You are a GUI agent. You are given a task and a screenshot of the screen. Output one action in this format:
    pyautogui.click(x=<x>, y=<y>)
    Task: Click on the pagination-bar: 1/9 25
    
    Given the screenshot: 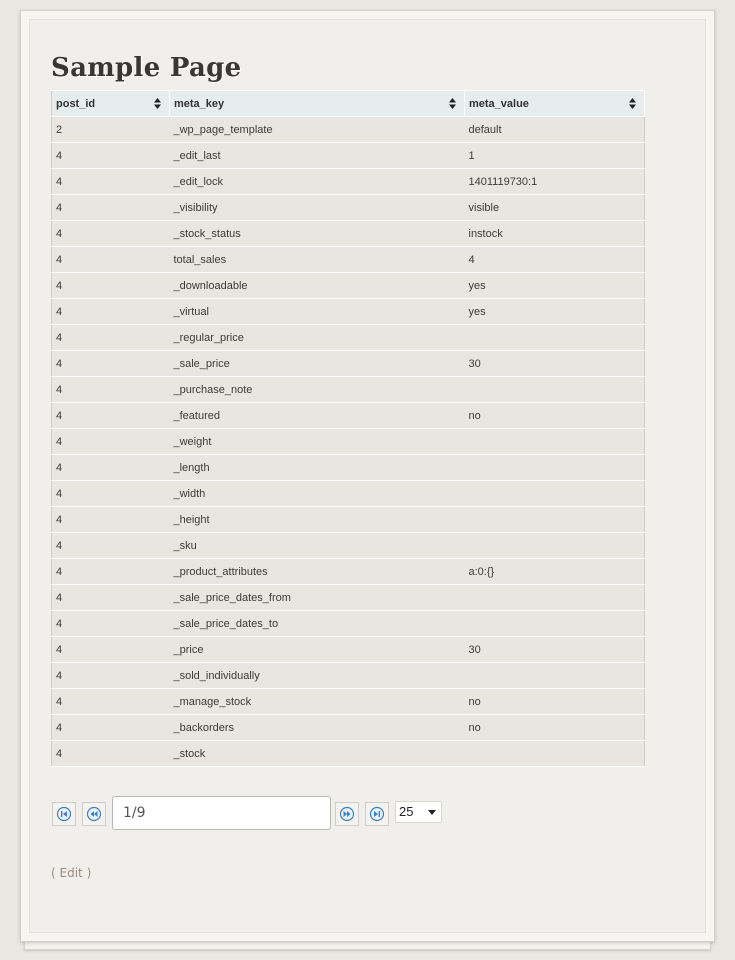 What is the action you would take?
    pyautogui.click(x=261, y=814)
    